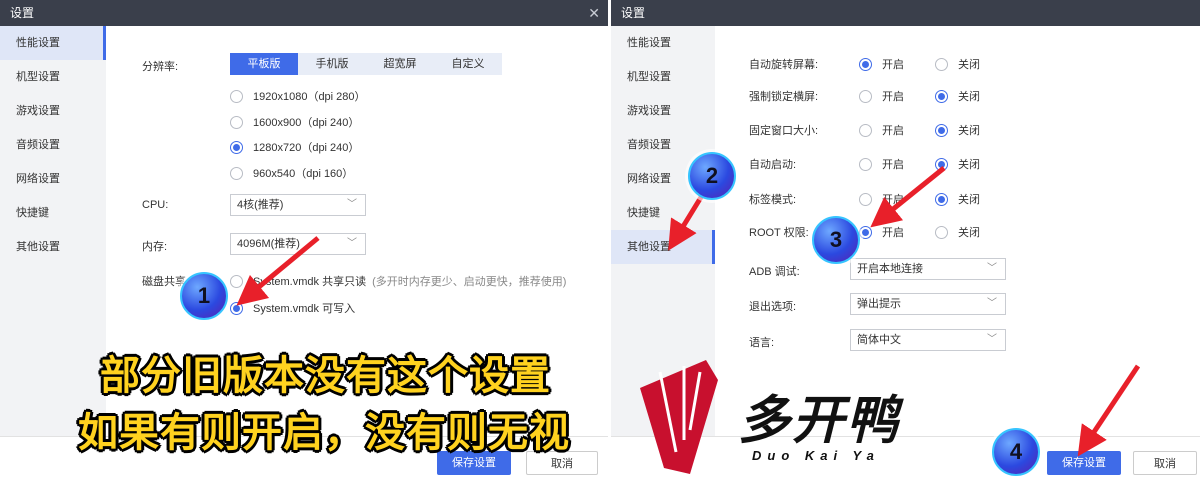 This screenshot has height=484, width=1200. Describe the element at coordinates (332, 64) in the screenshot. I see `tab-phone: 手机版` at that location.